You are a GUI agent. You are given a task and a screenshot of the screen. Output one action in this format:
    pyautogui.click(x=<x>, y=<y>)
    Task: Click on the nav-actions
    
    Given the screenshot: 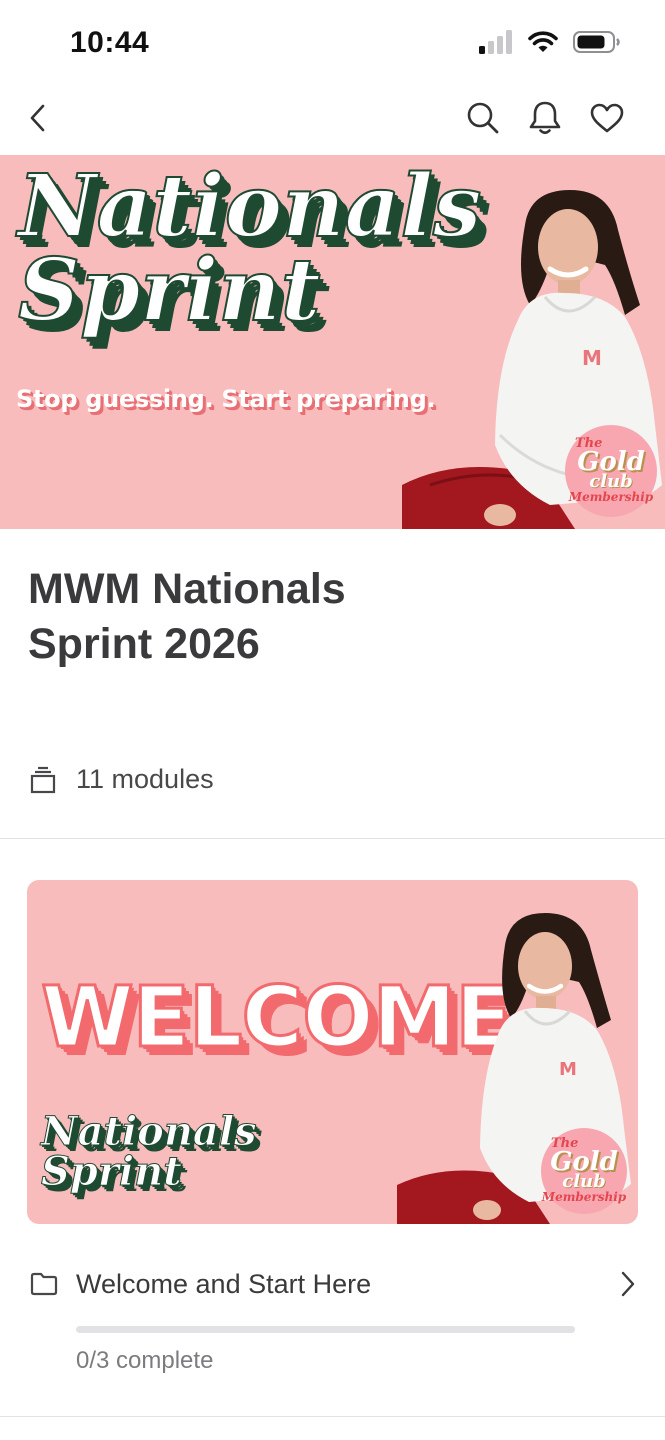 What is the action you would take?
    pyautogui.click(x=545, y=118)
    